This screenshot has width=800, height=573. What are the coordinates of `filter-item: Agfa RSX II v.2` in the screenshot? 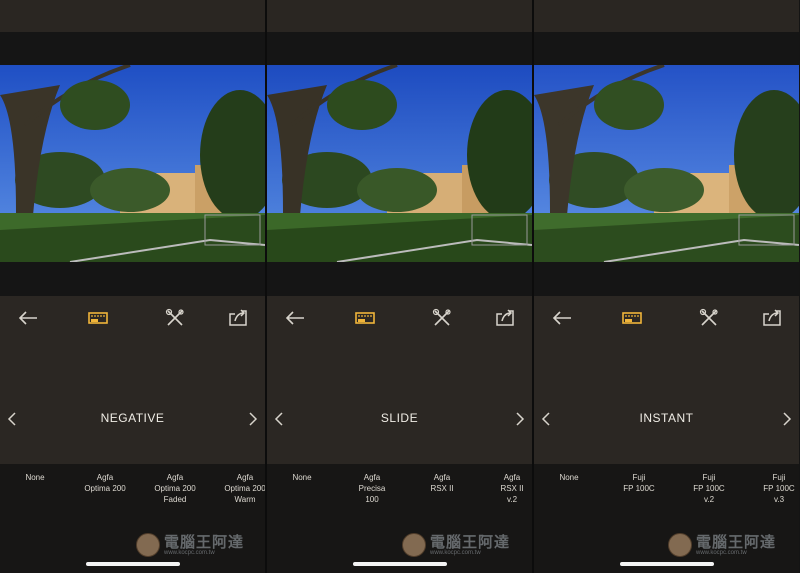 It's located at (504, 488).